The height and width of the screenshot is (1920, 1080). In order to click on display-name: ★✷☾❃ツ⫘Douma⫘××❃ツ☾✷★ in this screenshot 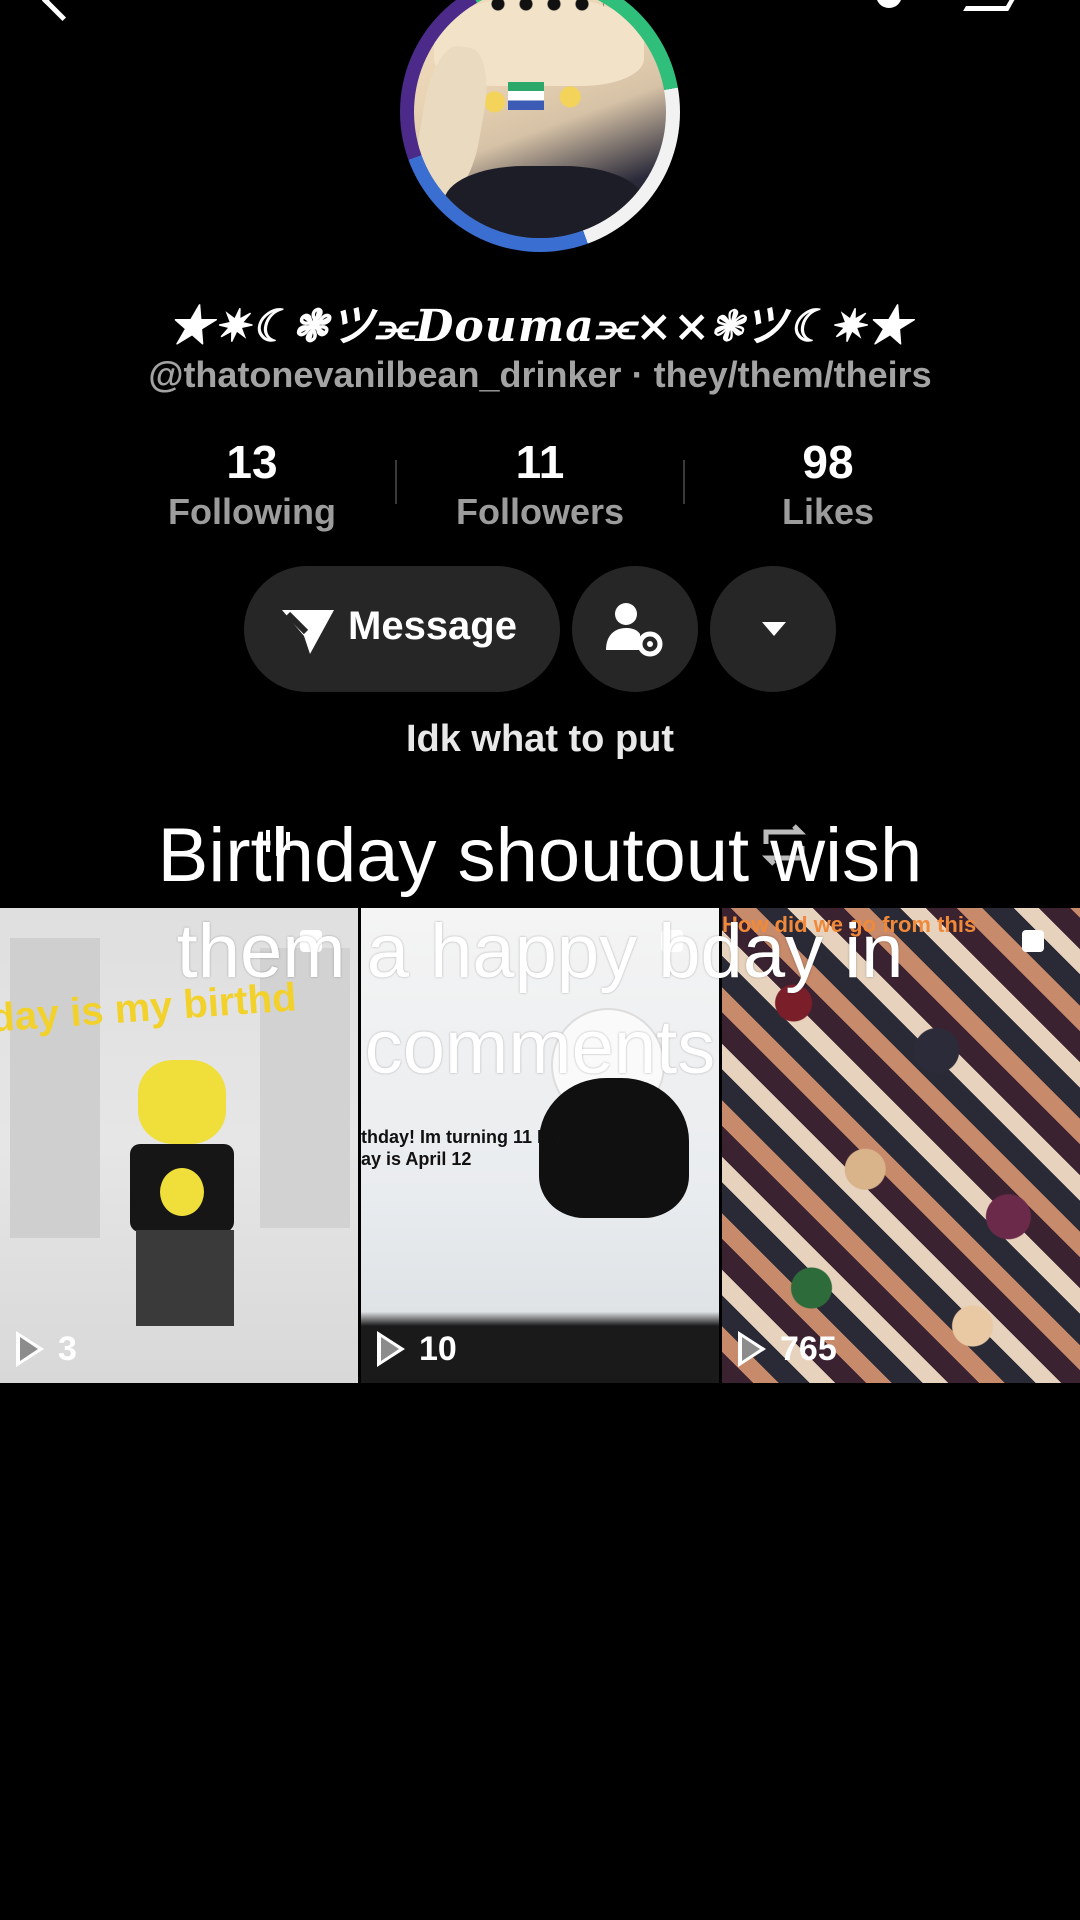, I will do `click(540, 326)`.